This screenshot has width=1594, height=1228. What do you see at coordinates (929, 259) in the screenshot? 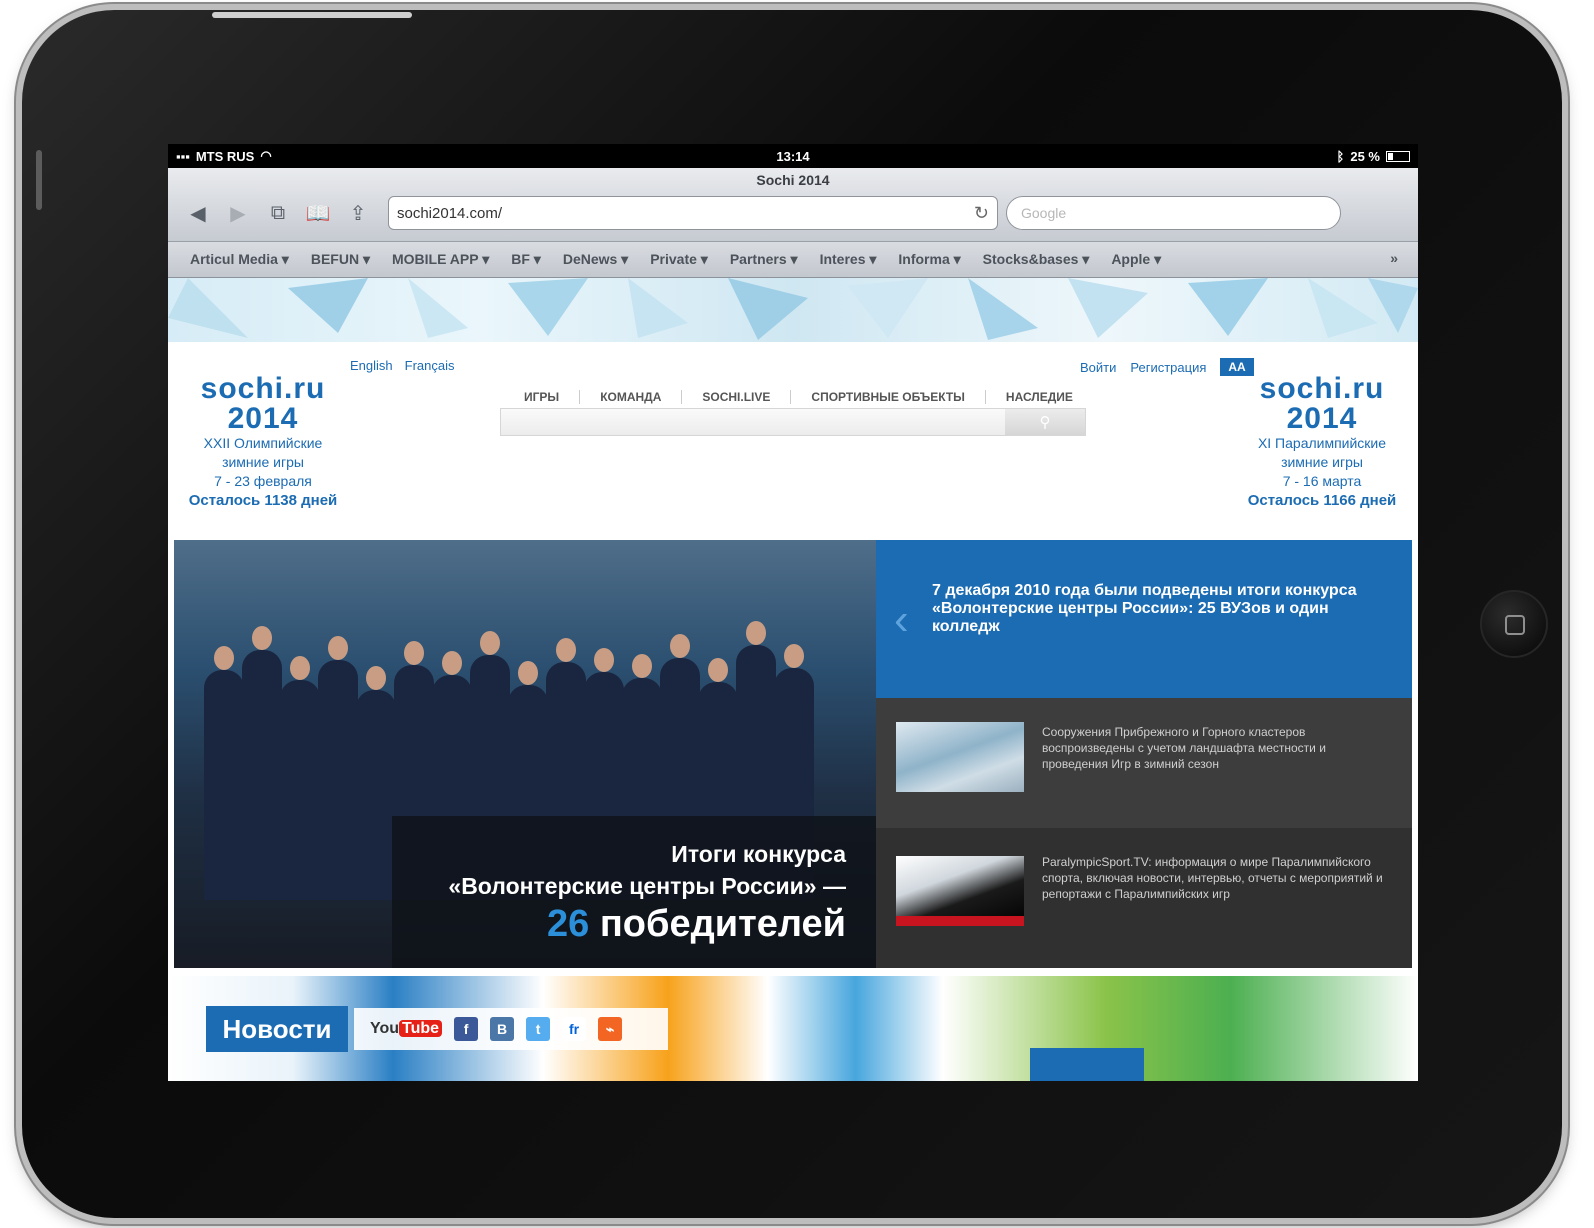
I see `bookmark-informa: Informa ▾` at bounding box center [929, 259].